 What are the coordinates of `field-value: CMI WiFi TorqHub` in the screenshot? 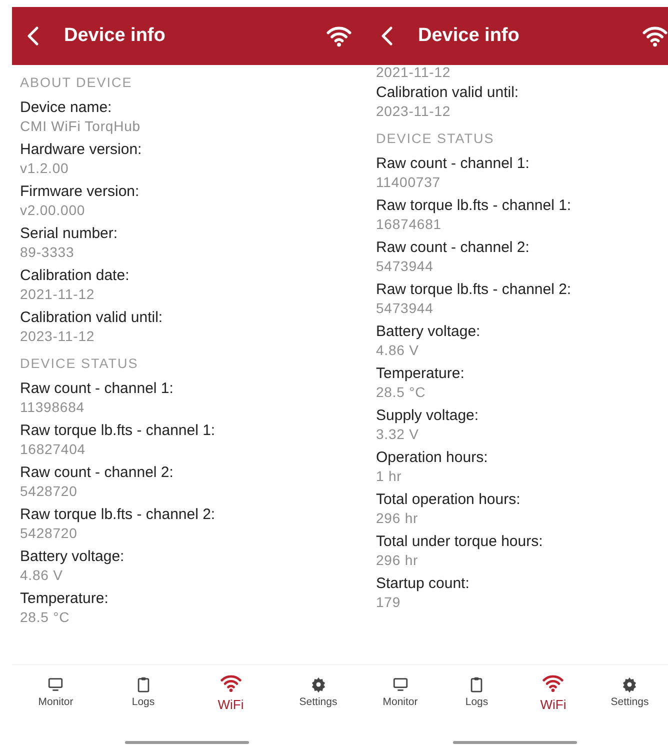 It's located at (81, 126).